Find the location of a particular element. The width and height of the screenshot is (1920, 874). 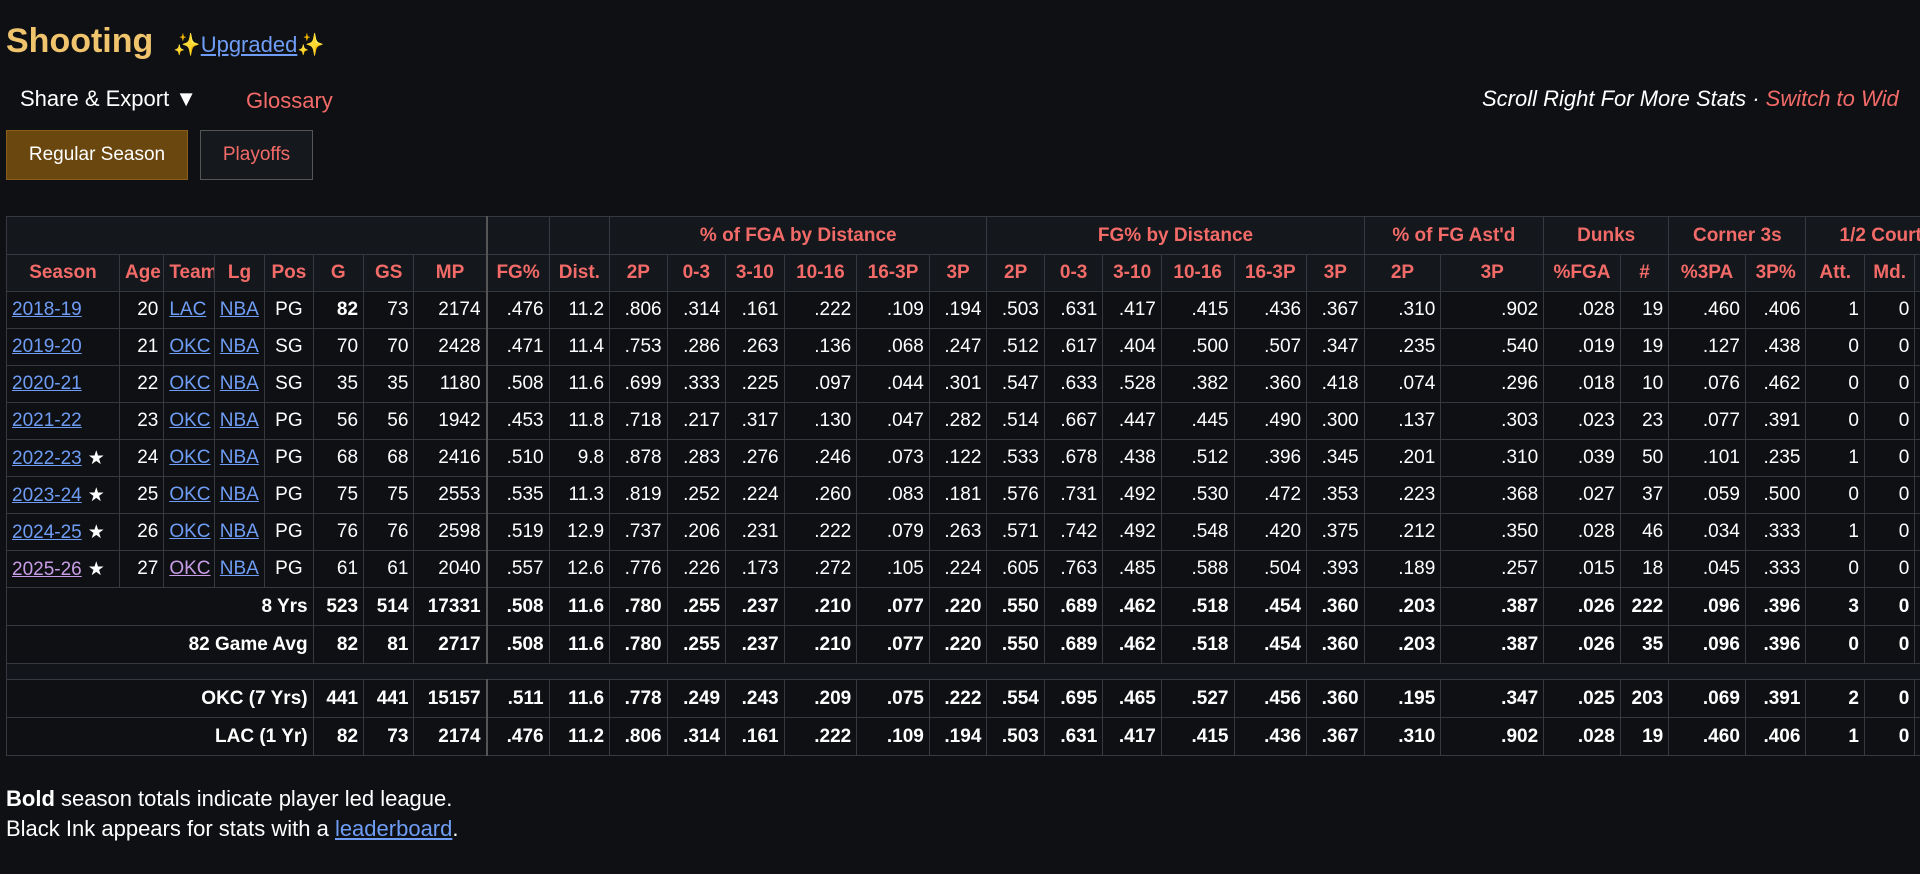

stat-cell: N is located at coordinates (1917, 495).